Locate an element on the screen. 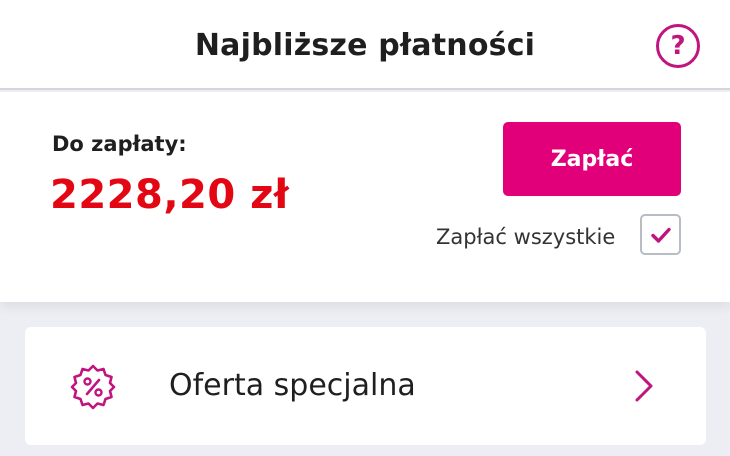  help-button: ? is located at coordinates (678, 46).